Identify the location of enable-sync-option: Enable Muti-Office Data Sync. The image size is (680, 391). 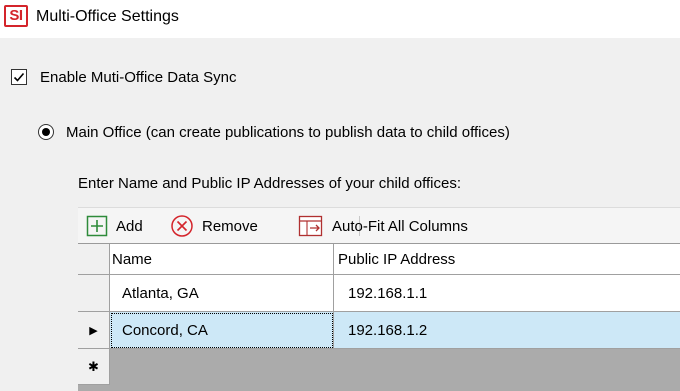
(123, 77).